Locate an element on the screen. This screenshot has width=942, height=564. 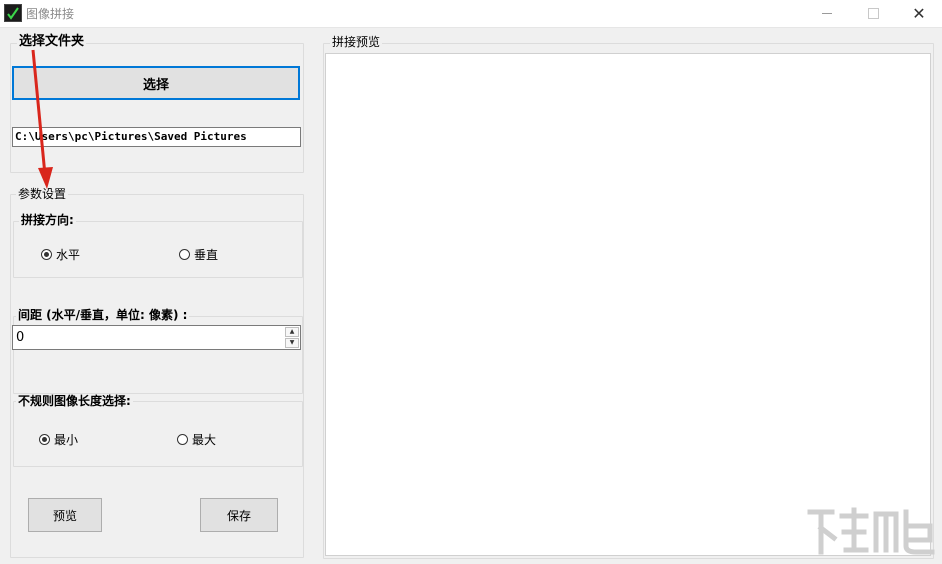
close-button: ✕ is located at coordinates (919, 13).